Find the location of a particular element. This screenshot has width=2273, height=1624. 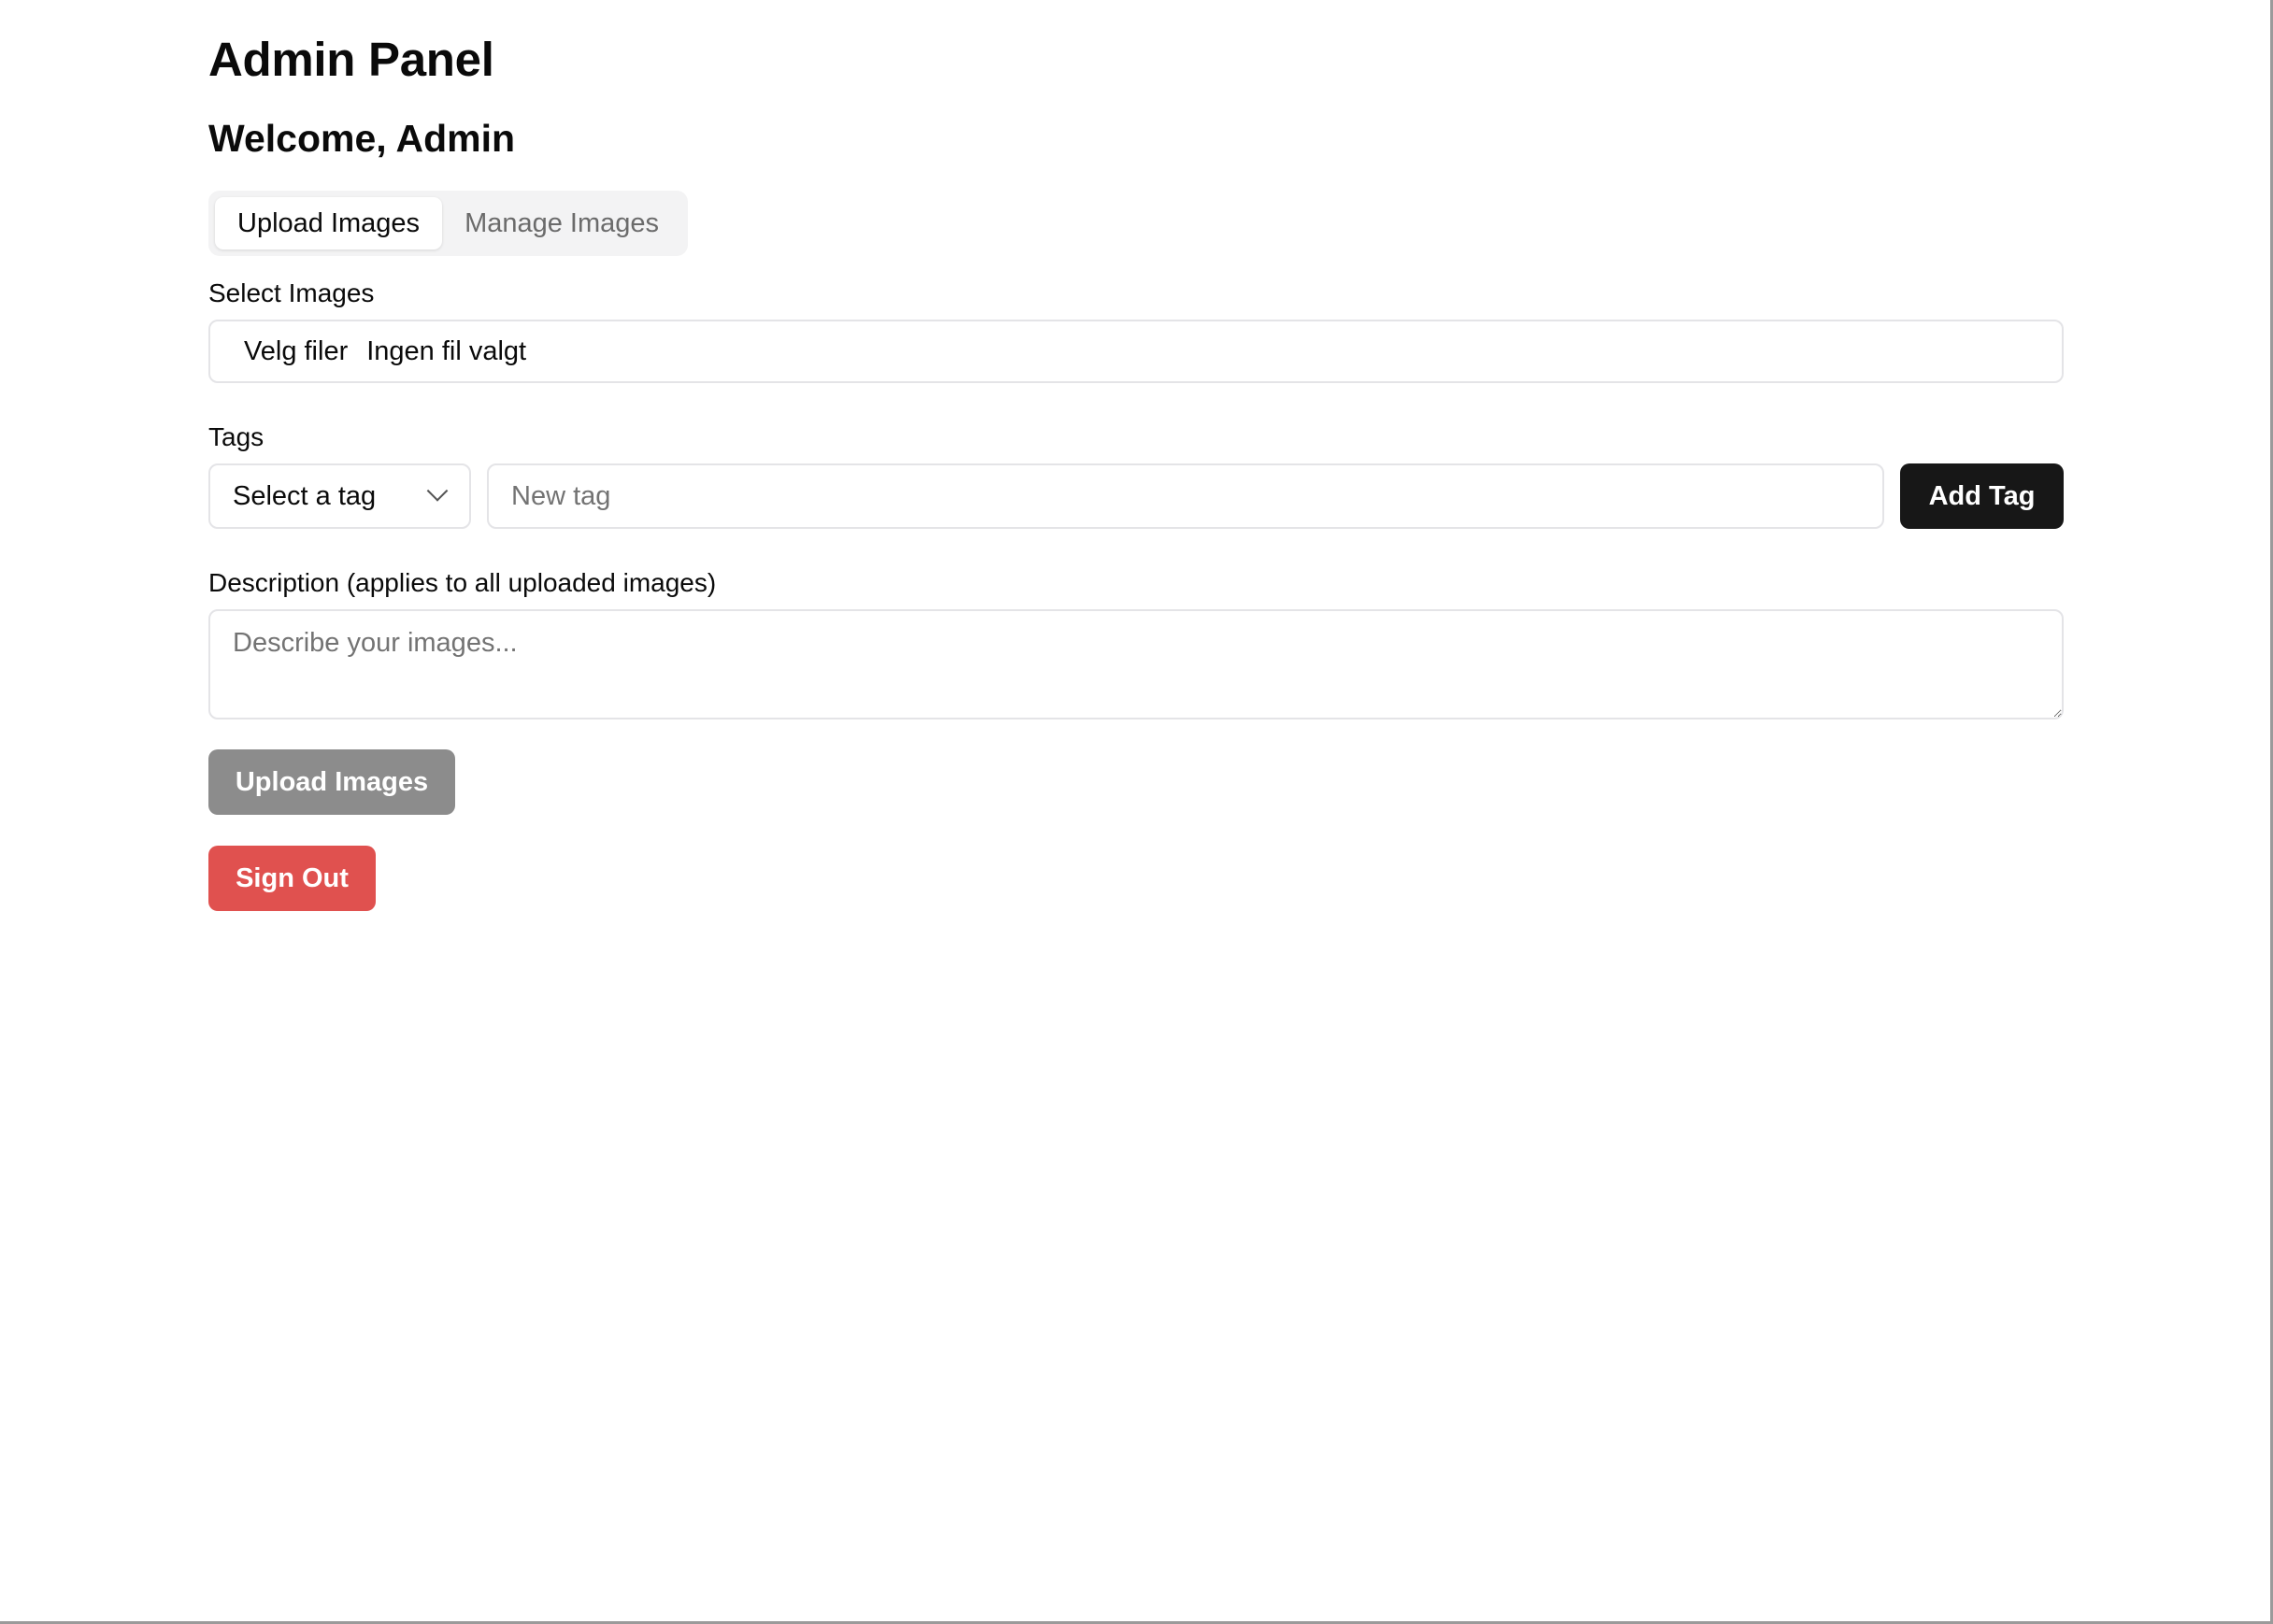

file-input: Velg filer Ingen fil valgt is located at coordinates (1136, 351).